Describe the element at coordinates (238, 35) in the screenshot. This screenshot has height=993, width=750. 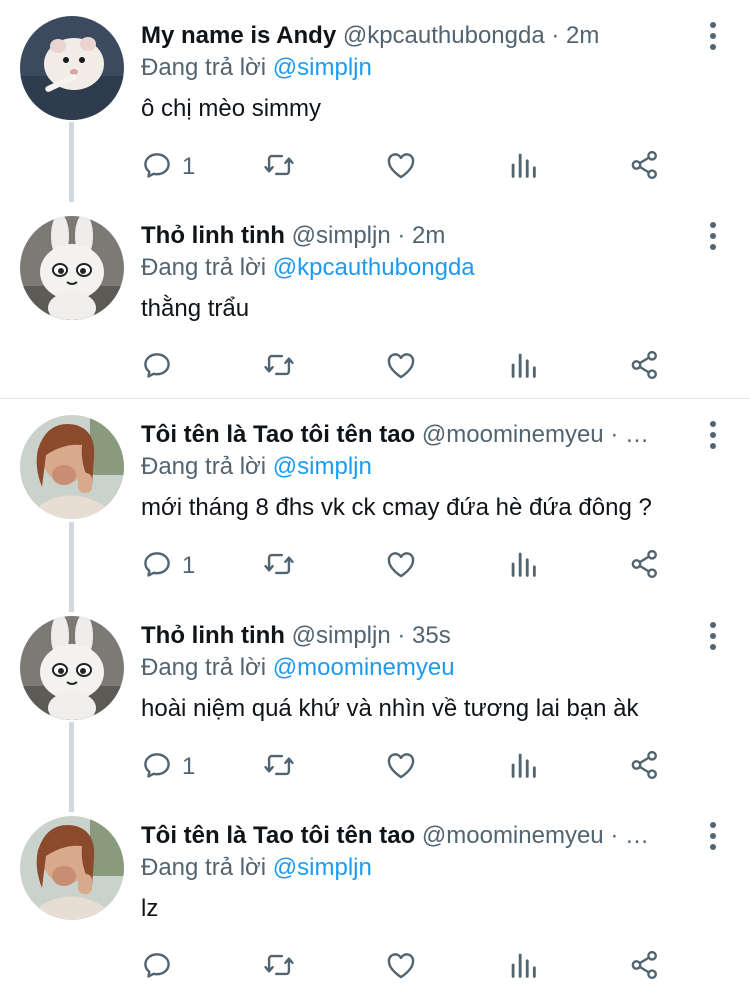
I see `display-name: My name is Andy` at that location.